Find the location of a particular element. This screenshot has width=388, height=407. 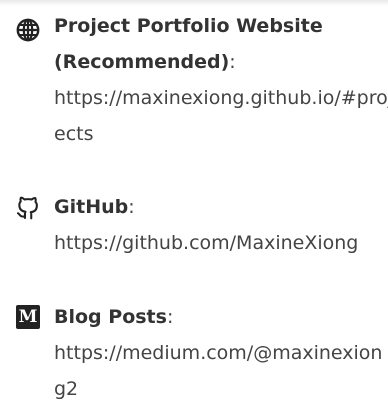

globe-icon is located at coordinates (28, 30).